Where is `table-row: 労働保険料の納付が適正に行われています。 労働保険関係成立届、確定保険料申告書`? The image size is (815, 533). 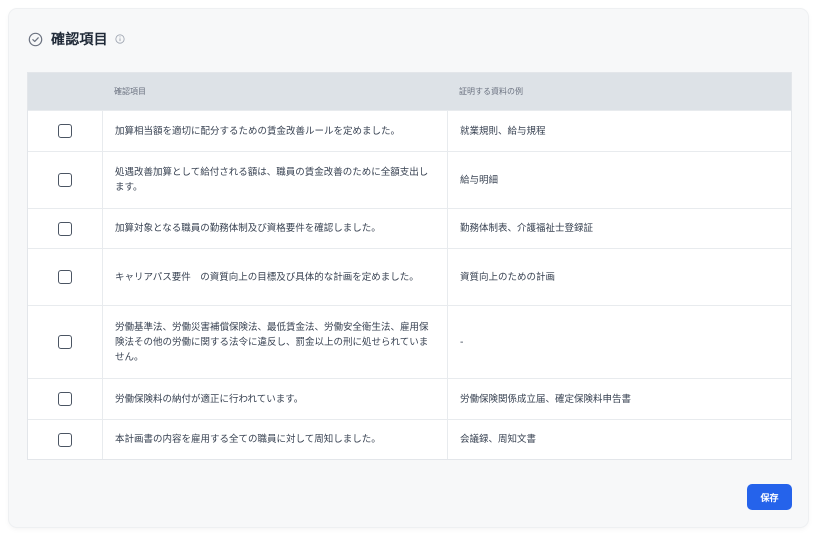
table-row: 労働保険料の納付が適正に行われています。 労働保険関係成立届、確定保険料申告書 is located at coordinates (409, 398).